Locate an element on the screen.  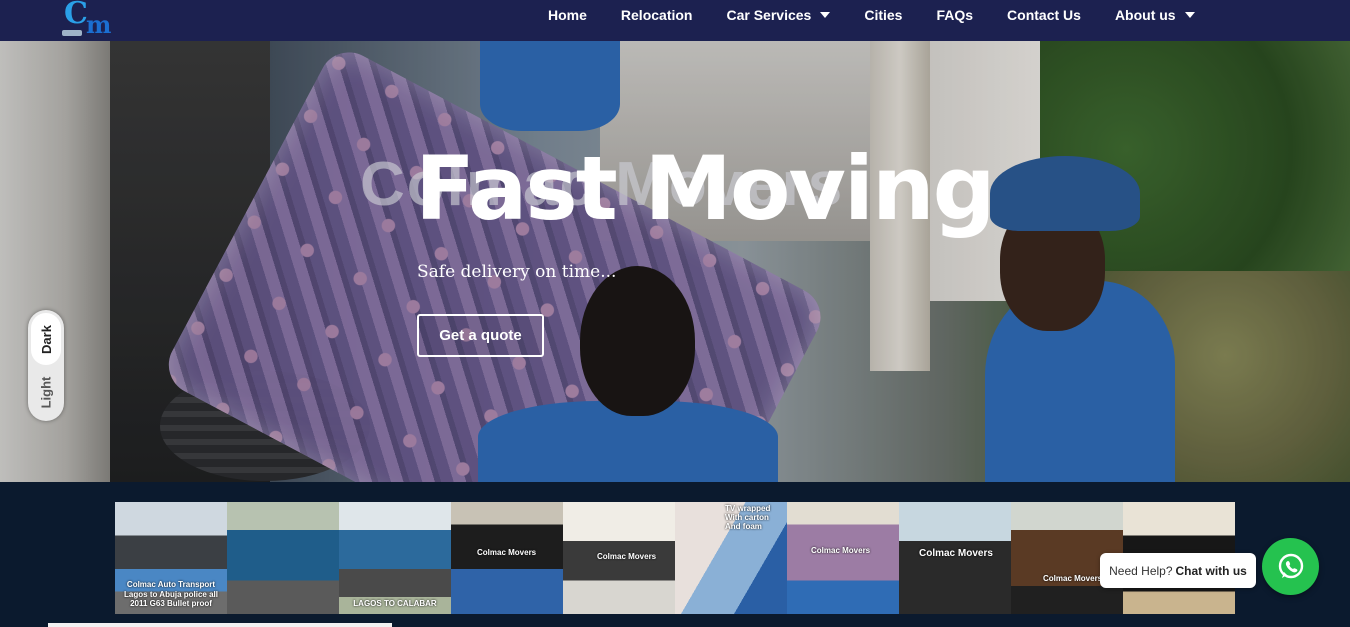
theme-light-label: Light is located at coordinates (46, 392).